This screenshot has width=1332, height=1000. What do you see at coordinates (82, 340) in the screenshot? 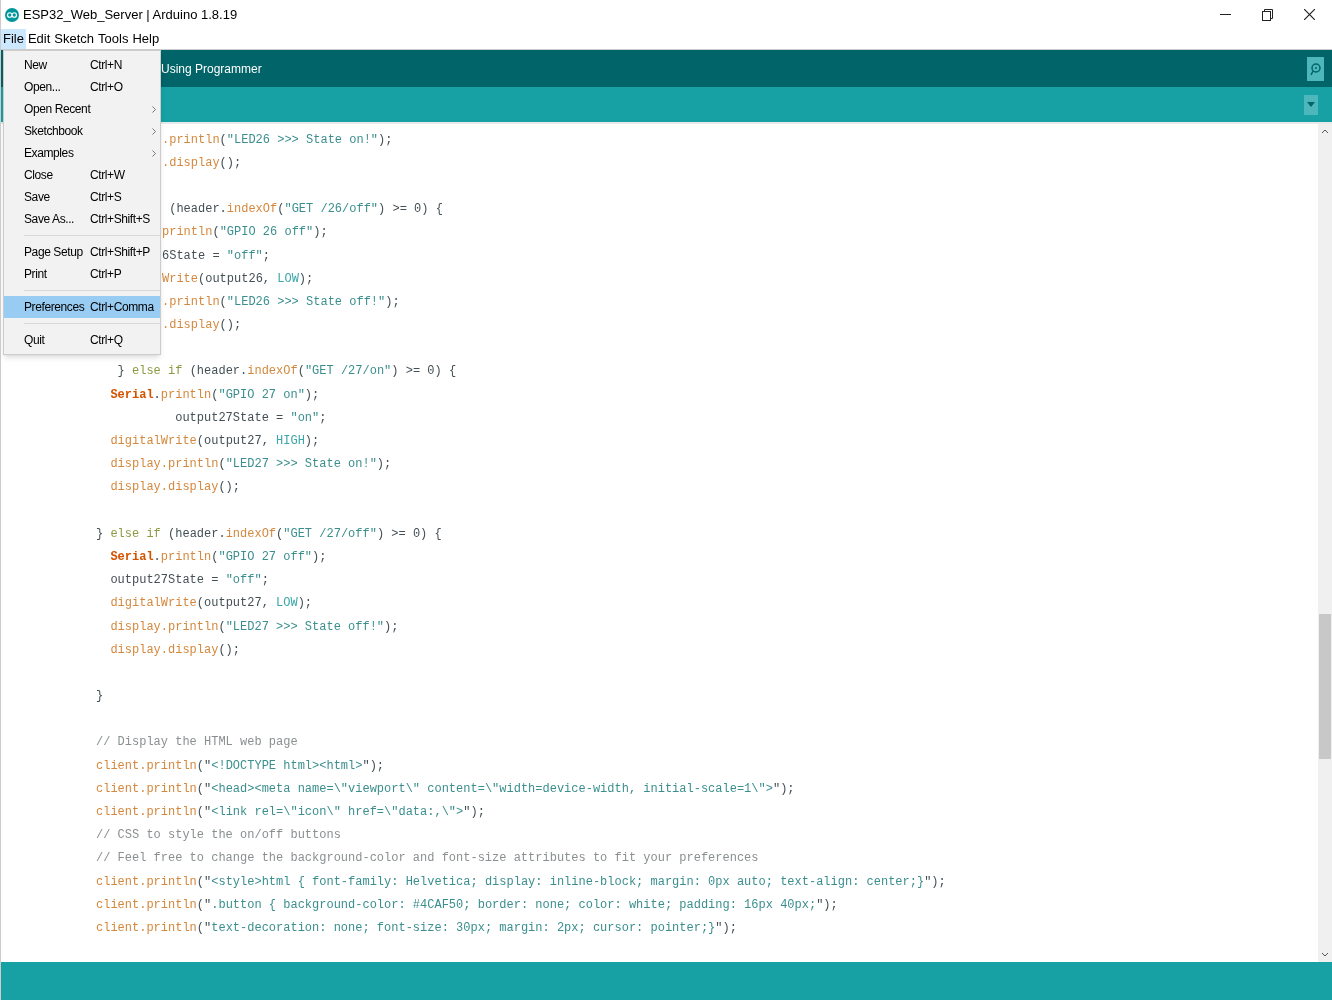
I see `menu-item: Quit Ctrl+Q` at bounding box center [82, 340].